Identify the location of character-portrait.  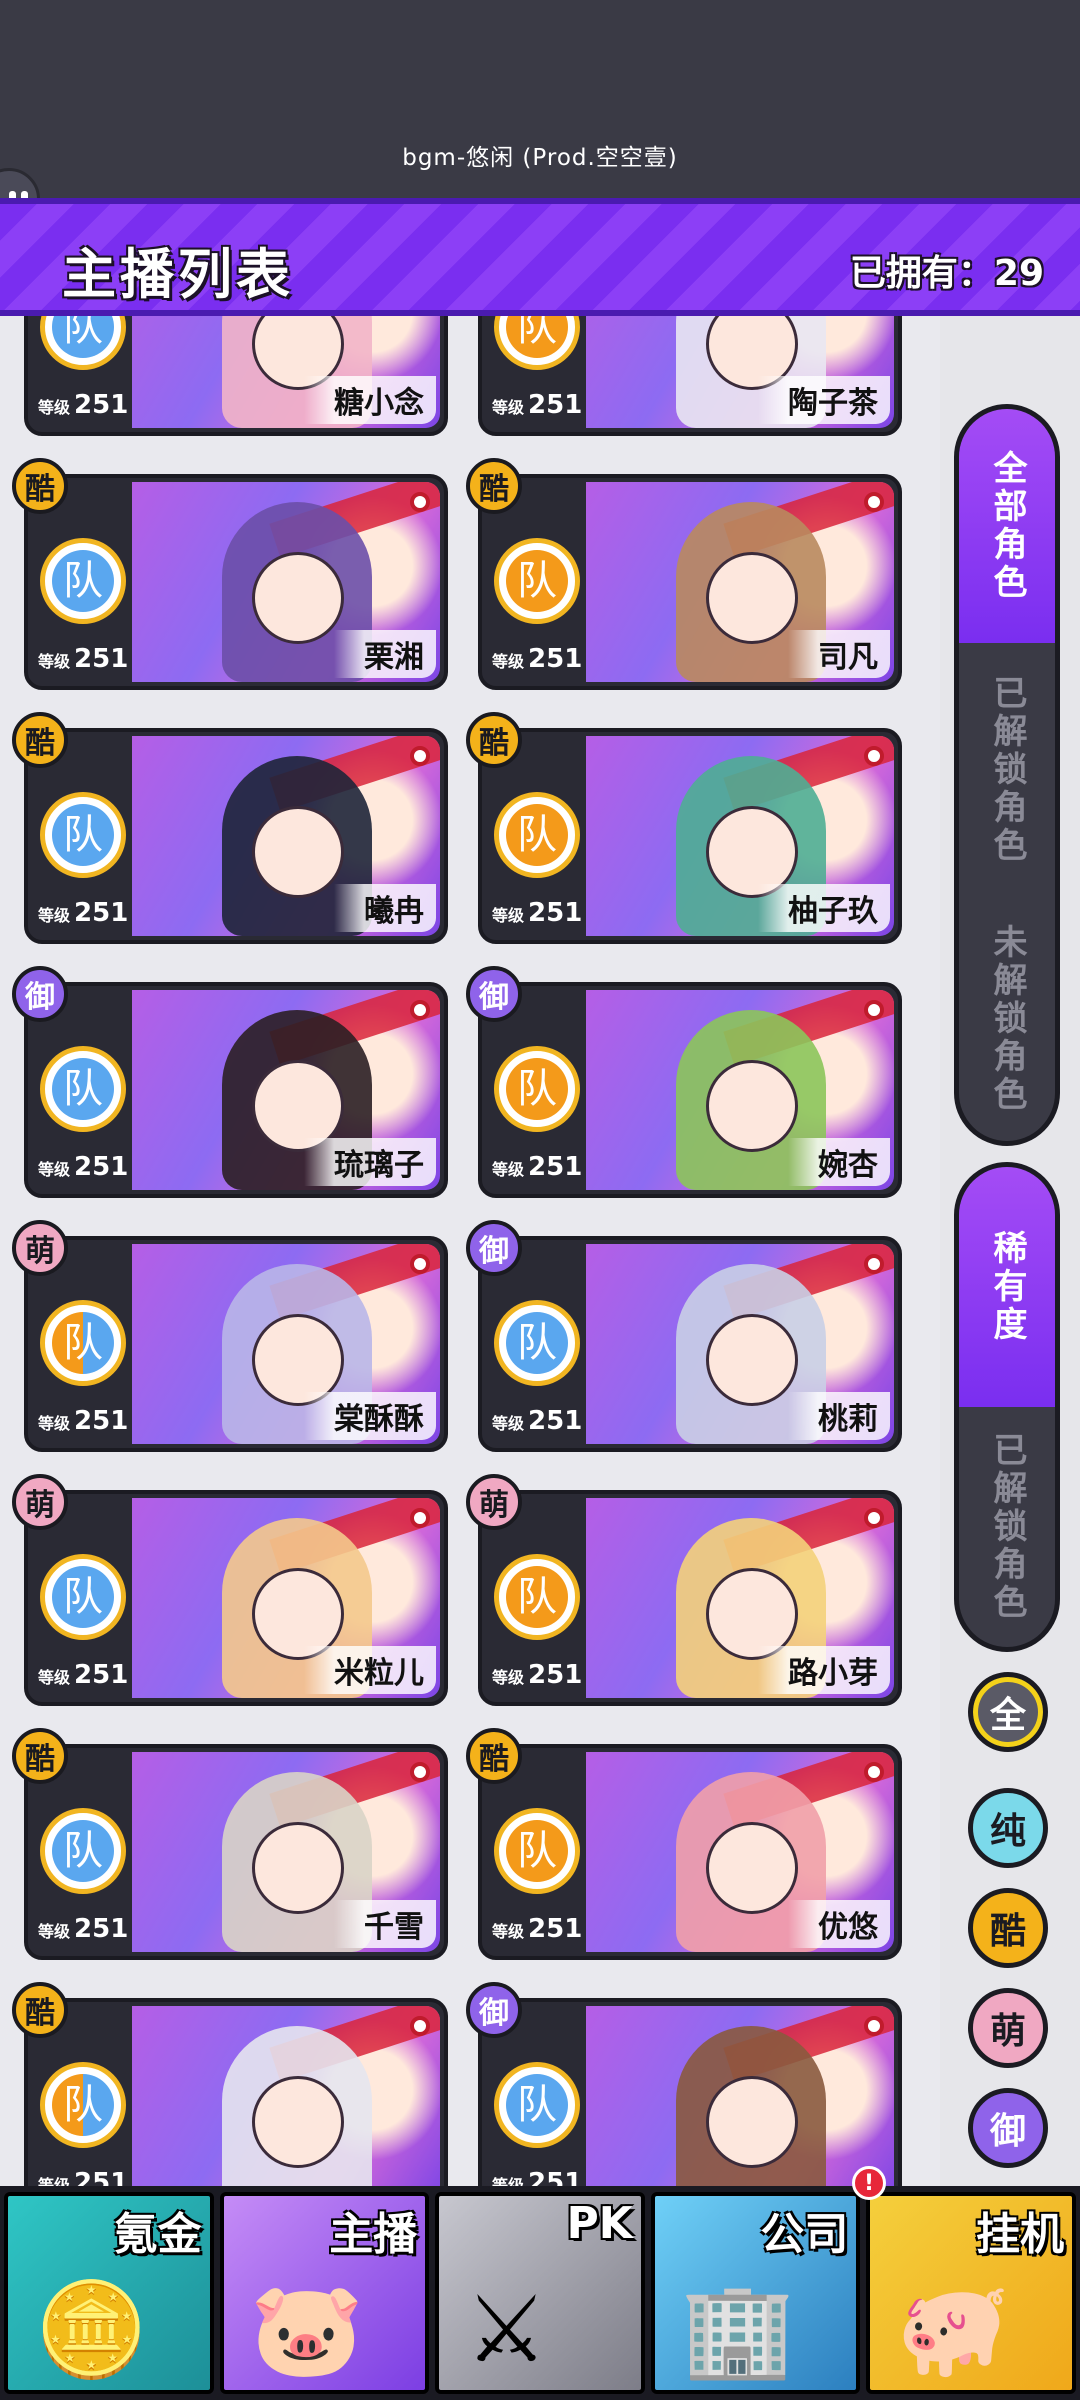
(740, 2096).